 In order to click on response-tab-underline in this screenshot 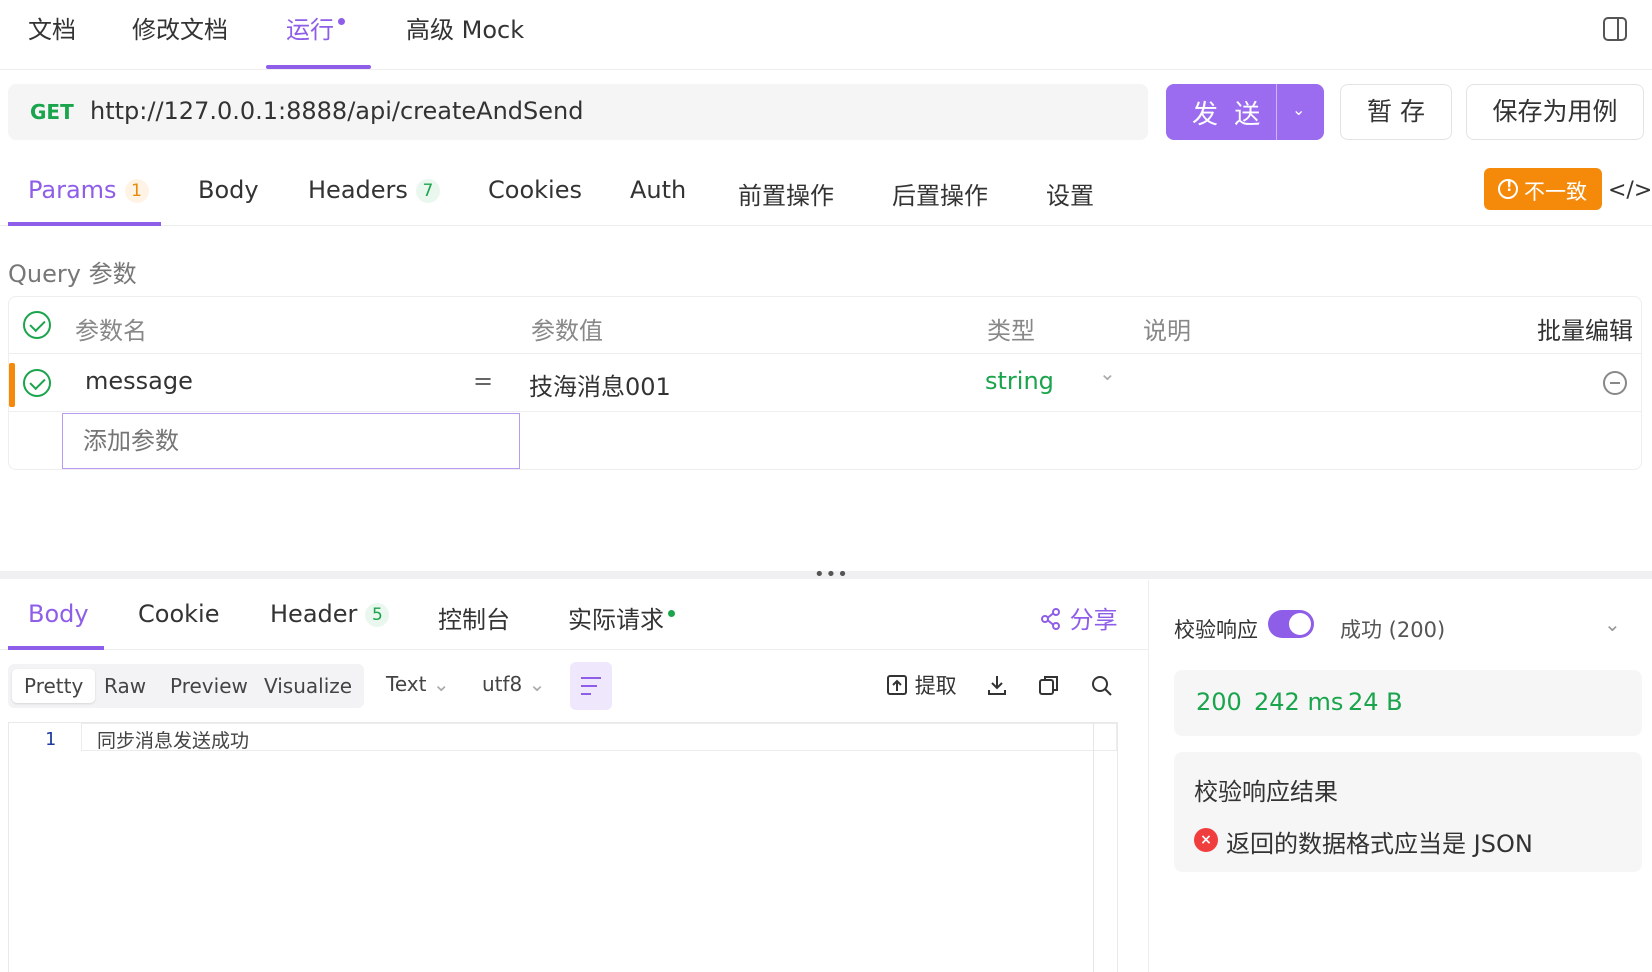, I will do `click(56, 648)`.